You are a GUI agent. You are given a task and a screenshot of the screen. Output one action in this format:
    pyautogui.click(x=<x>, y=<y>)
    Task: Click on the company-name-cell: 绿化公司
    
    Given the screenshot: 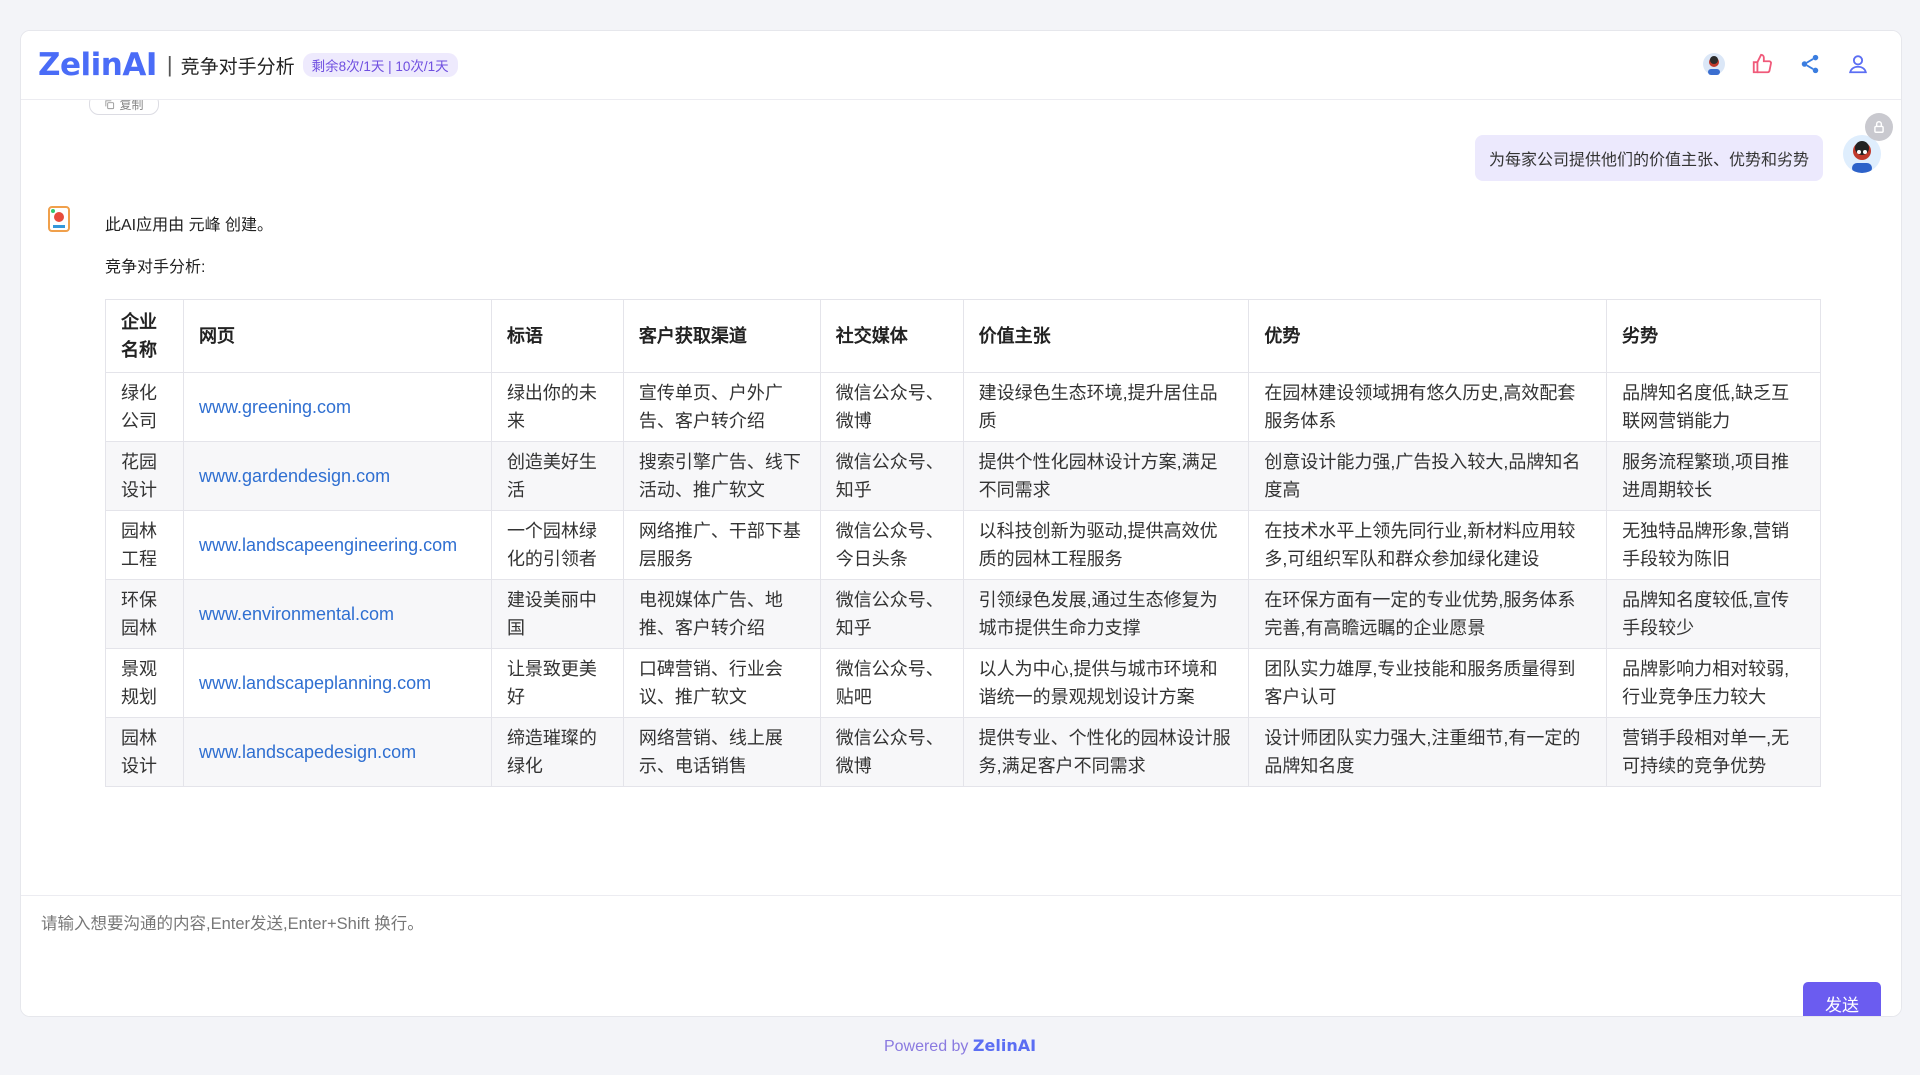 What is the action you would take?
    pyautogui.click(x=144, y=407)
    